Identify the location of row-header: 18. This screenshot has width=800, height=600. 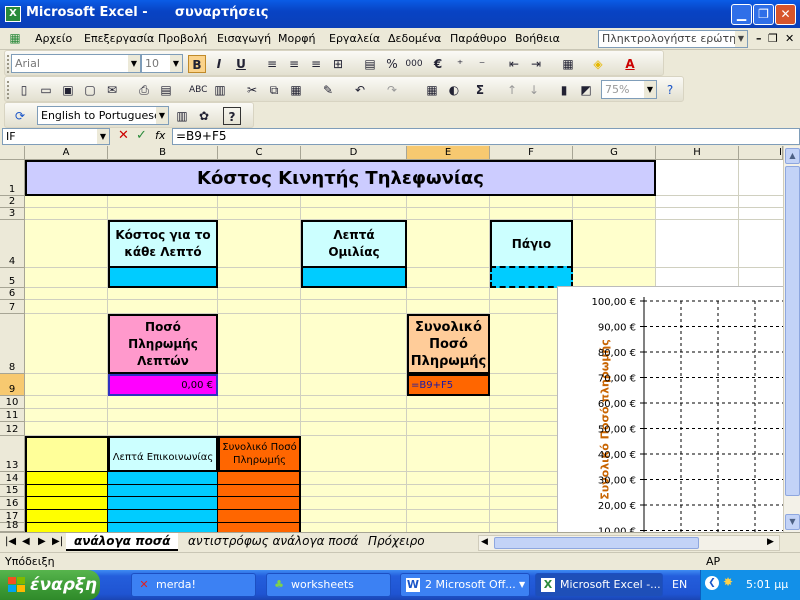
(12, 526).